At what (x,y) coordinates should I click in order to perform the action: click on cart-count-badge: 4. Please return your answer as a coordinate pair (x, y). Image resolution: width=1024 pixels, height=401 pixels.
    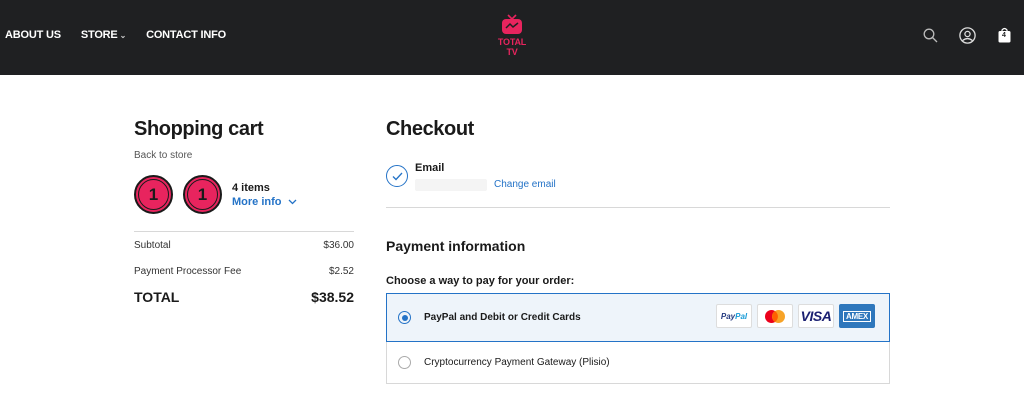
    Looking at the image, I should click on (1004, 35).